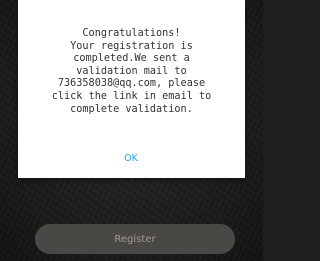 The width and height of the screenshot is (320, 261). What do you see at coordinates (135, 239) in the screenshot?
I see `register-button: Register` at bounding box center [135, 239].